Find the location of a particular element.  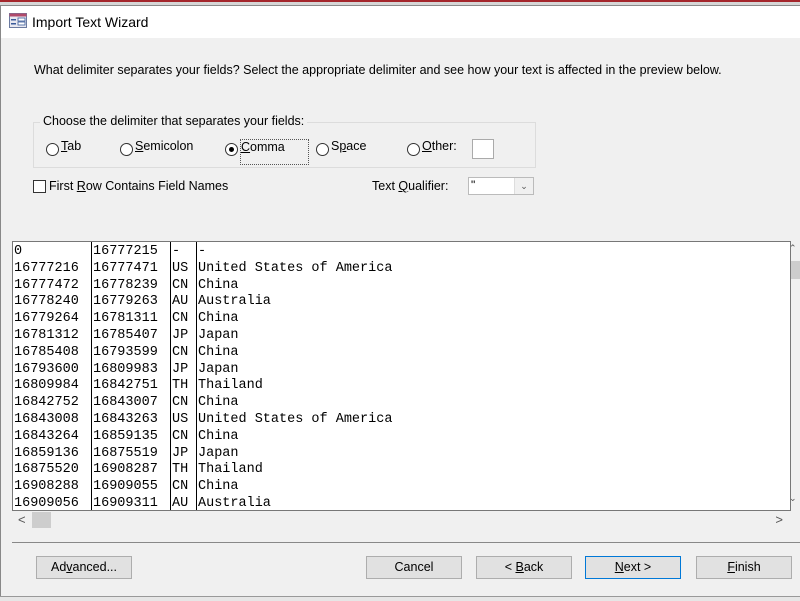

preview-cell: 16777216 is located at coordinates (46, 268).